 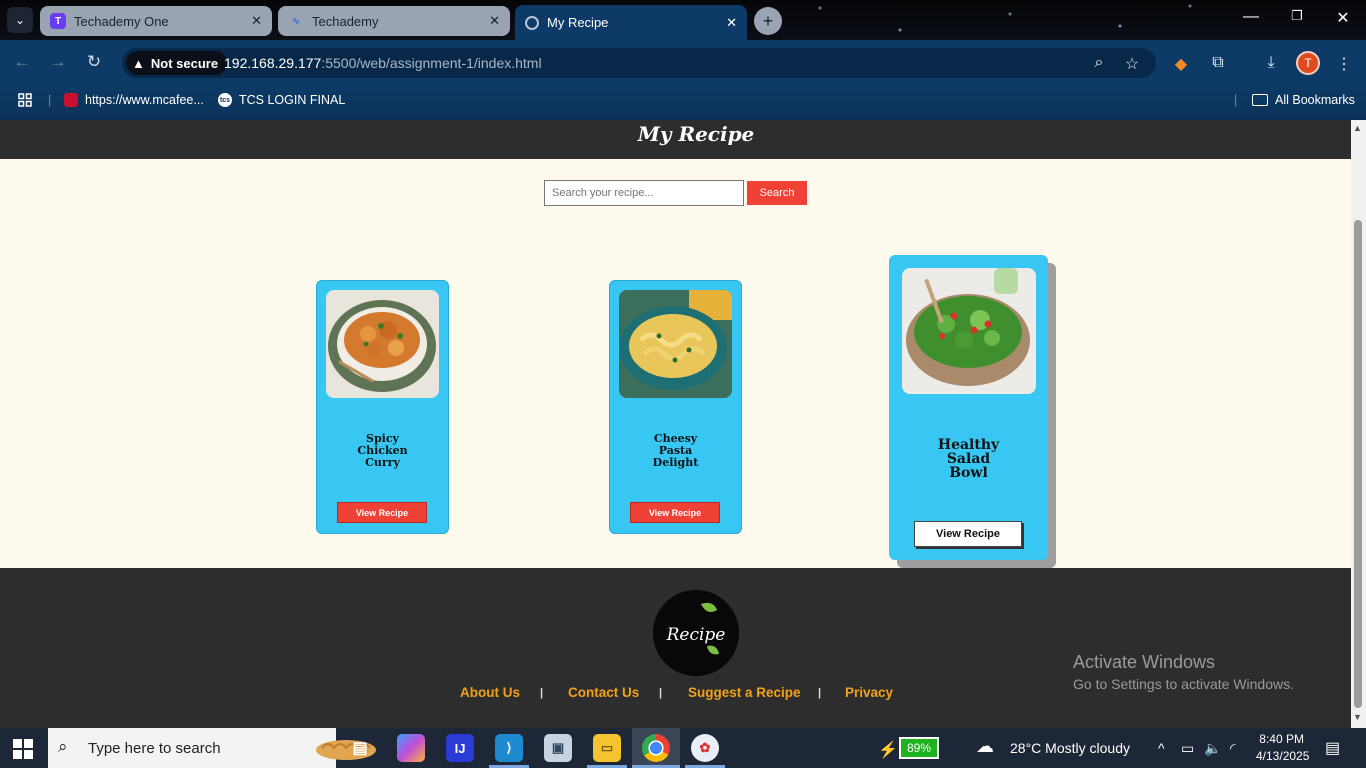 What do you see at coordinates (23, 749) in the screenshot?
I see `windows-start-icon` at bounding box center [23, 749].